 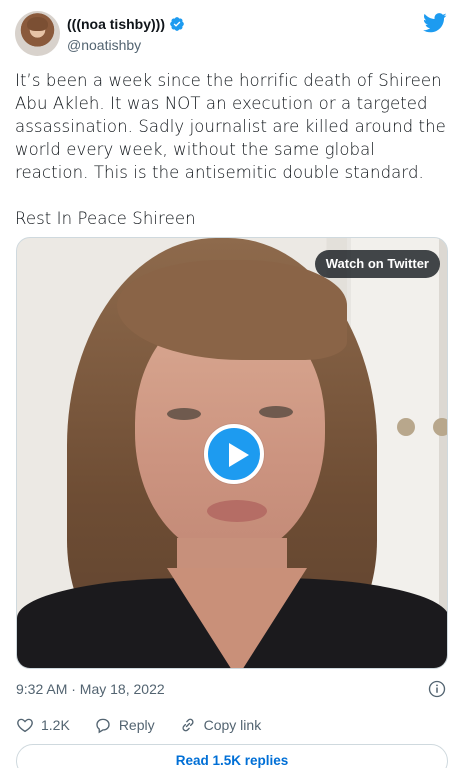 What do you see at coordinates (184, 414) in the screenshot?
I see `person-eye-left` at bounding box center [184, 414].